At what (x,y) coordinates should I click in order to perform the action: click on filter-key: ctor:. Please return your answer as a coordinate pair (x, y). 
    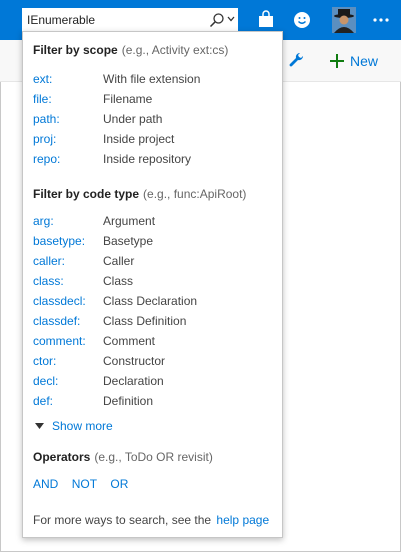
    Looking at the image, I should click on (44, 361).